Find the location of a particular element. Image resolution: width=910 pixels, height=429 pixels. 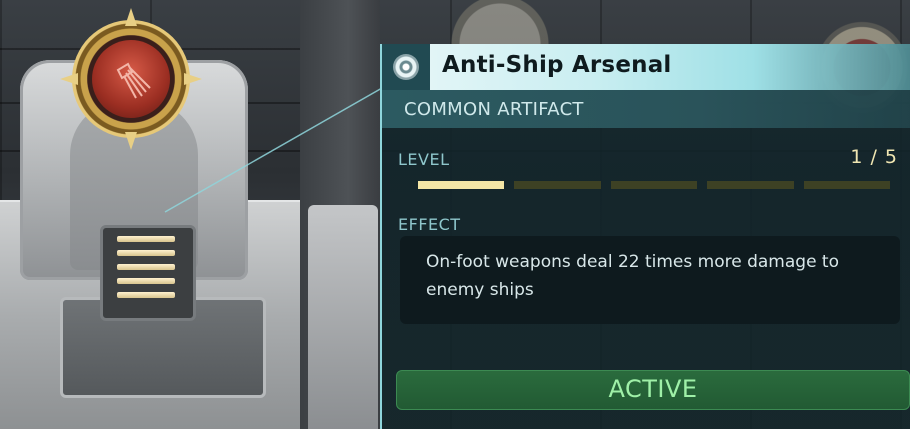

background-pedestal is located at coordinates (340, 214).